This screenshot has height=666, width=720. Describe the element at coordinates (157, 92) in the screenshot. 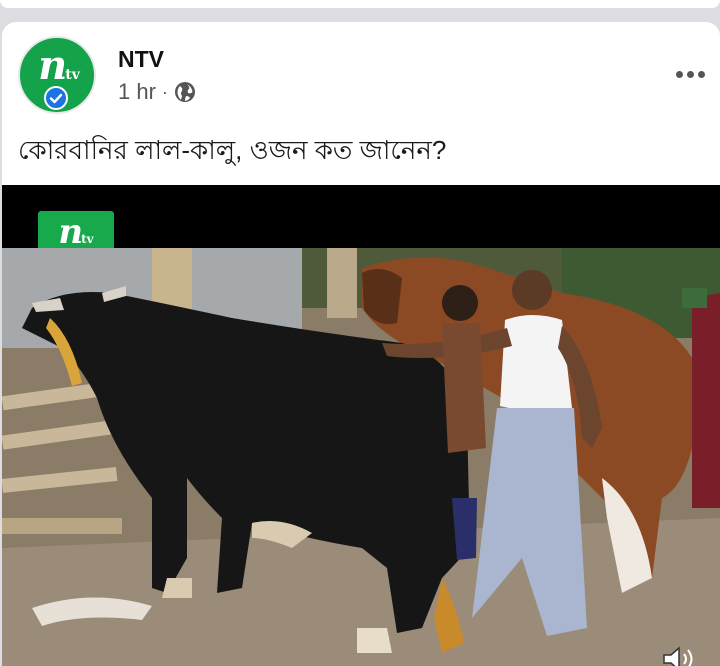

I see `post-meta: 1 hr ·` at that location.